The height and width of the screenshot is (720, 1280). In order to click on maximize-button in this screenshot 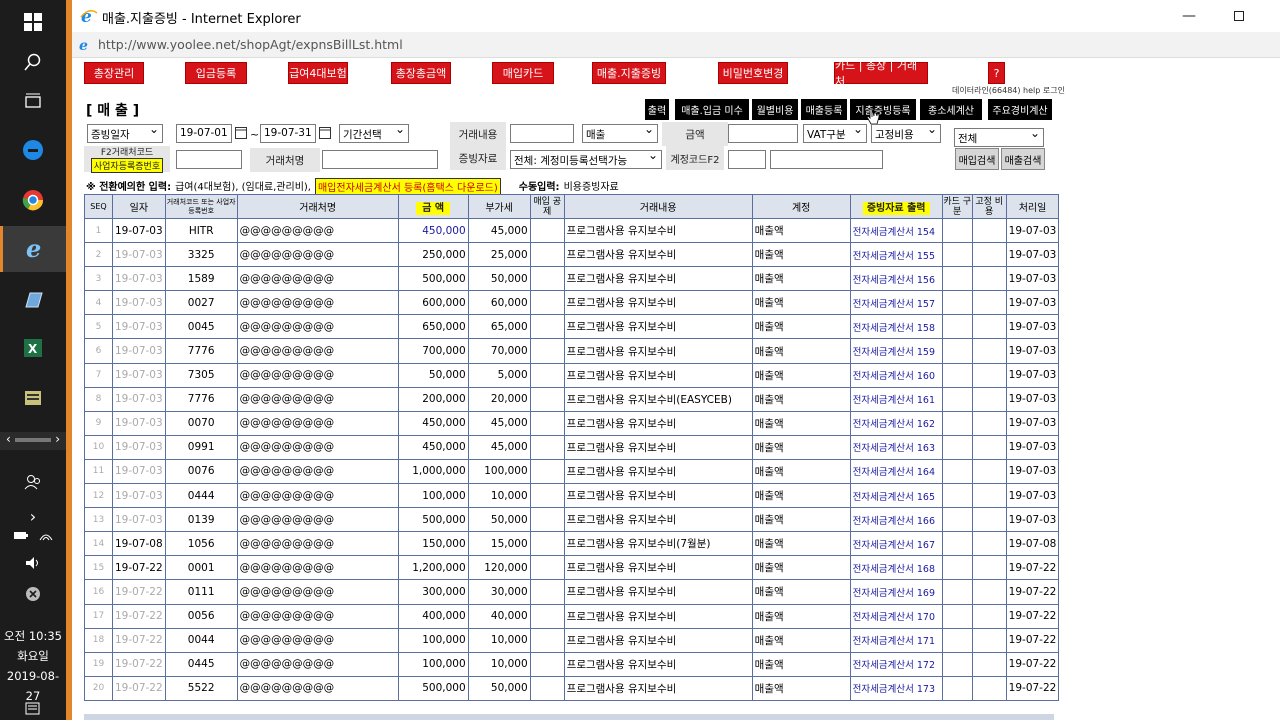, I will do `click(1239, 16)`.